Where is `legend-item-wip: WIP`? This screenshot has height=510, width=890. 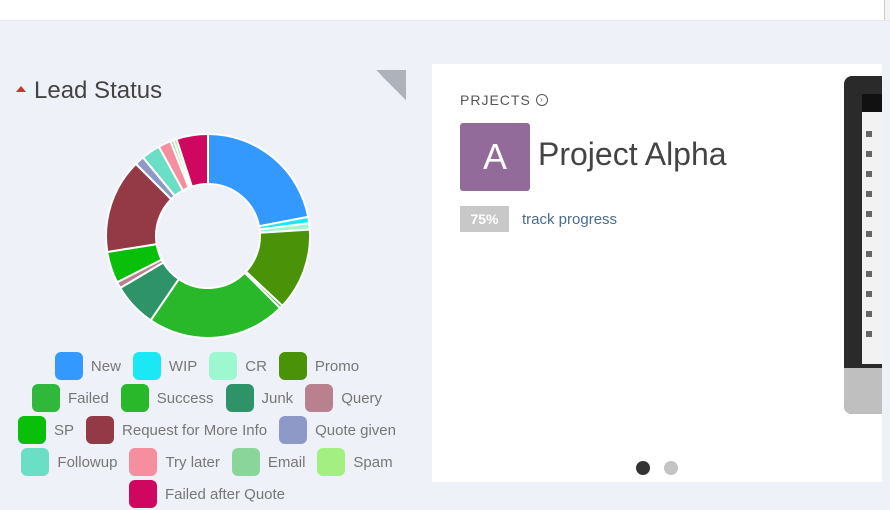
legend-item-wip: WIP is located at coordinates (167, 366).